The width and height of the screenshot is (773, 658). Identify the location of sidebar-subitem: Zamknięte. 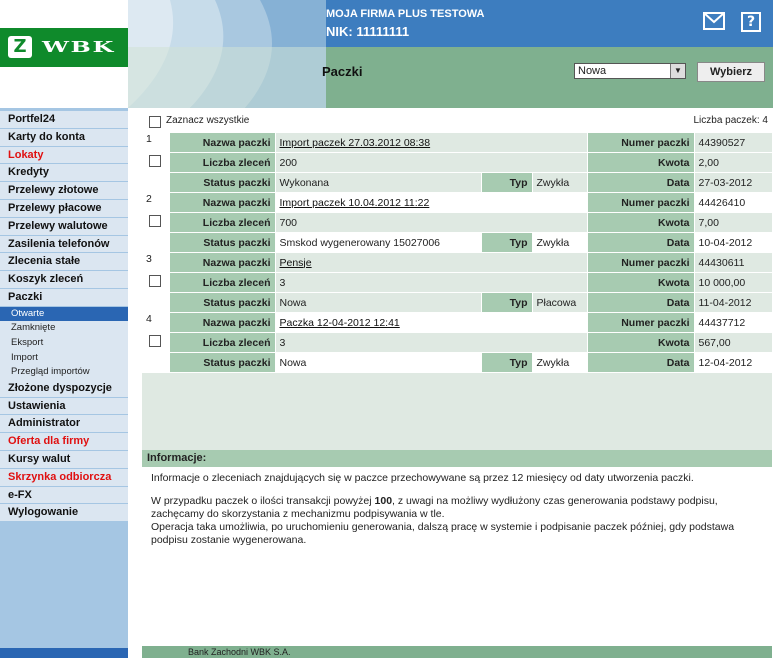
(64, 328).